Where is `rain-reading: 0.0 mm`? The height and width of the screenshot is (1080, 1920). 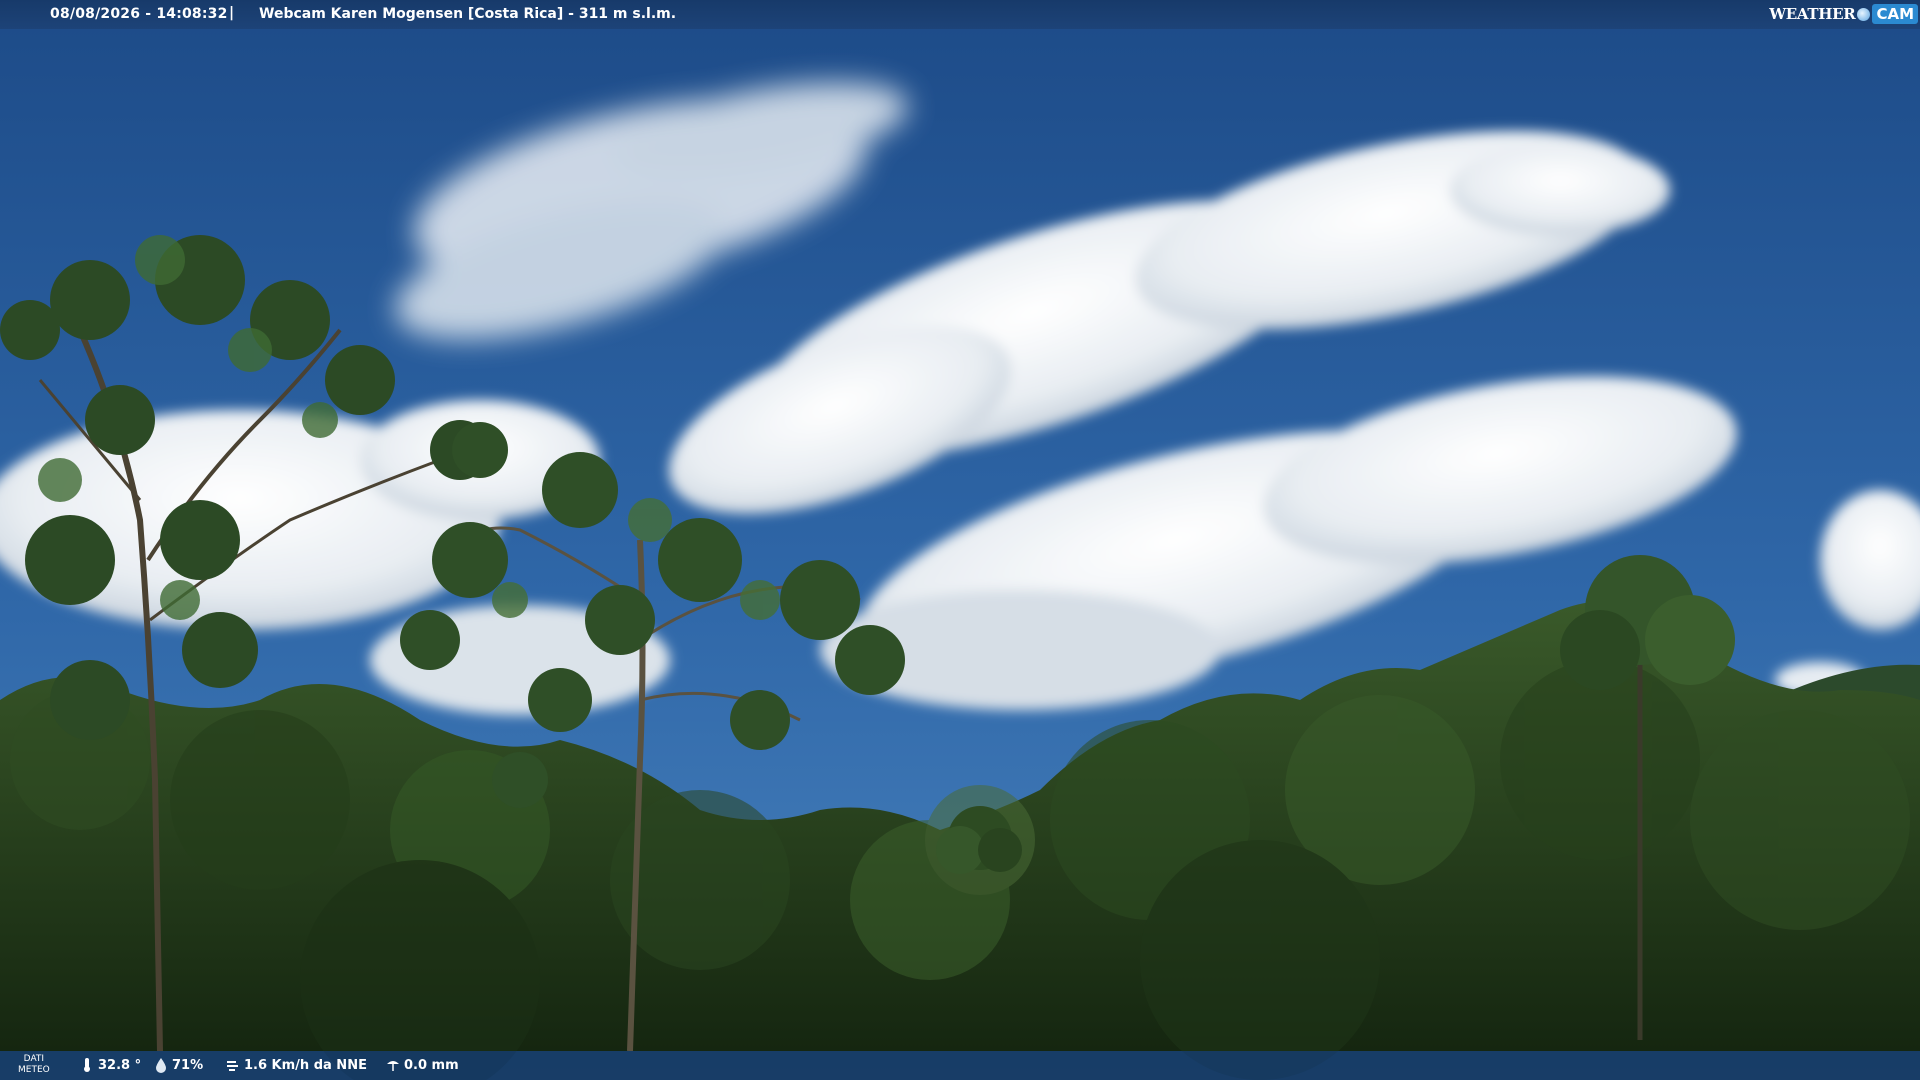 rain-reading: 0.0 mm is located at coordinates (422, 1065).